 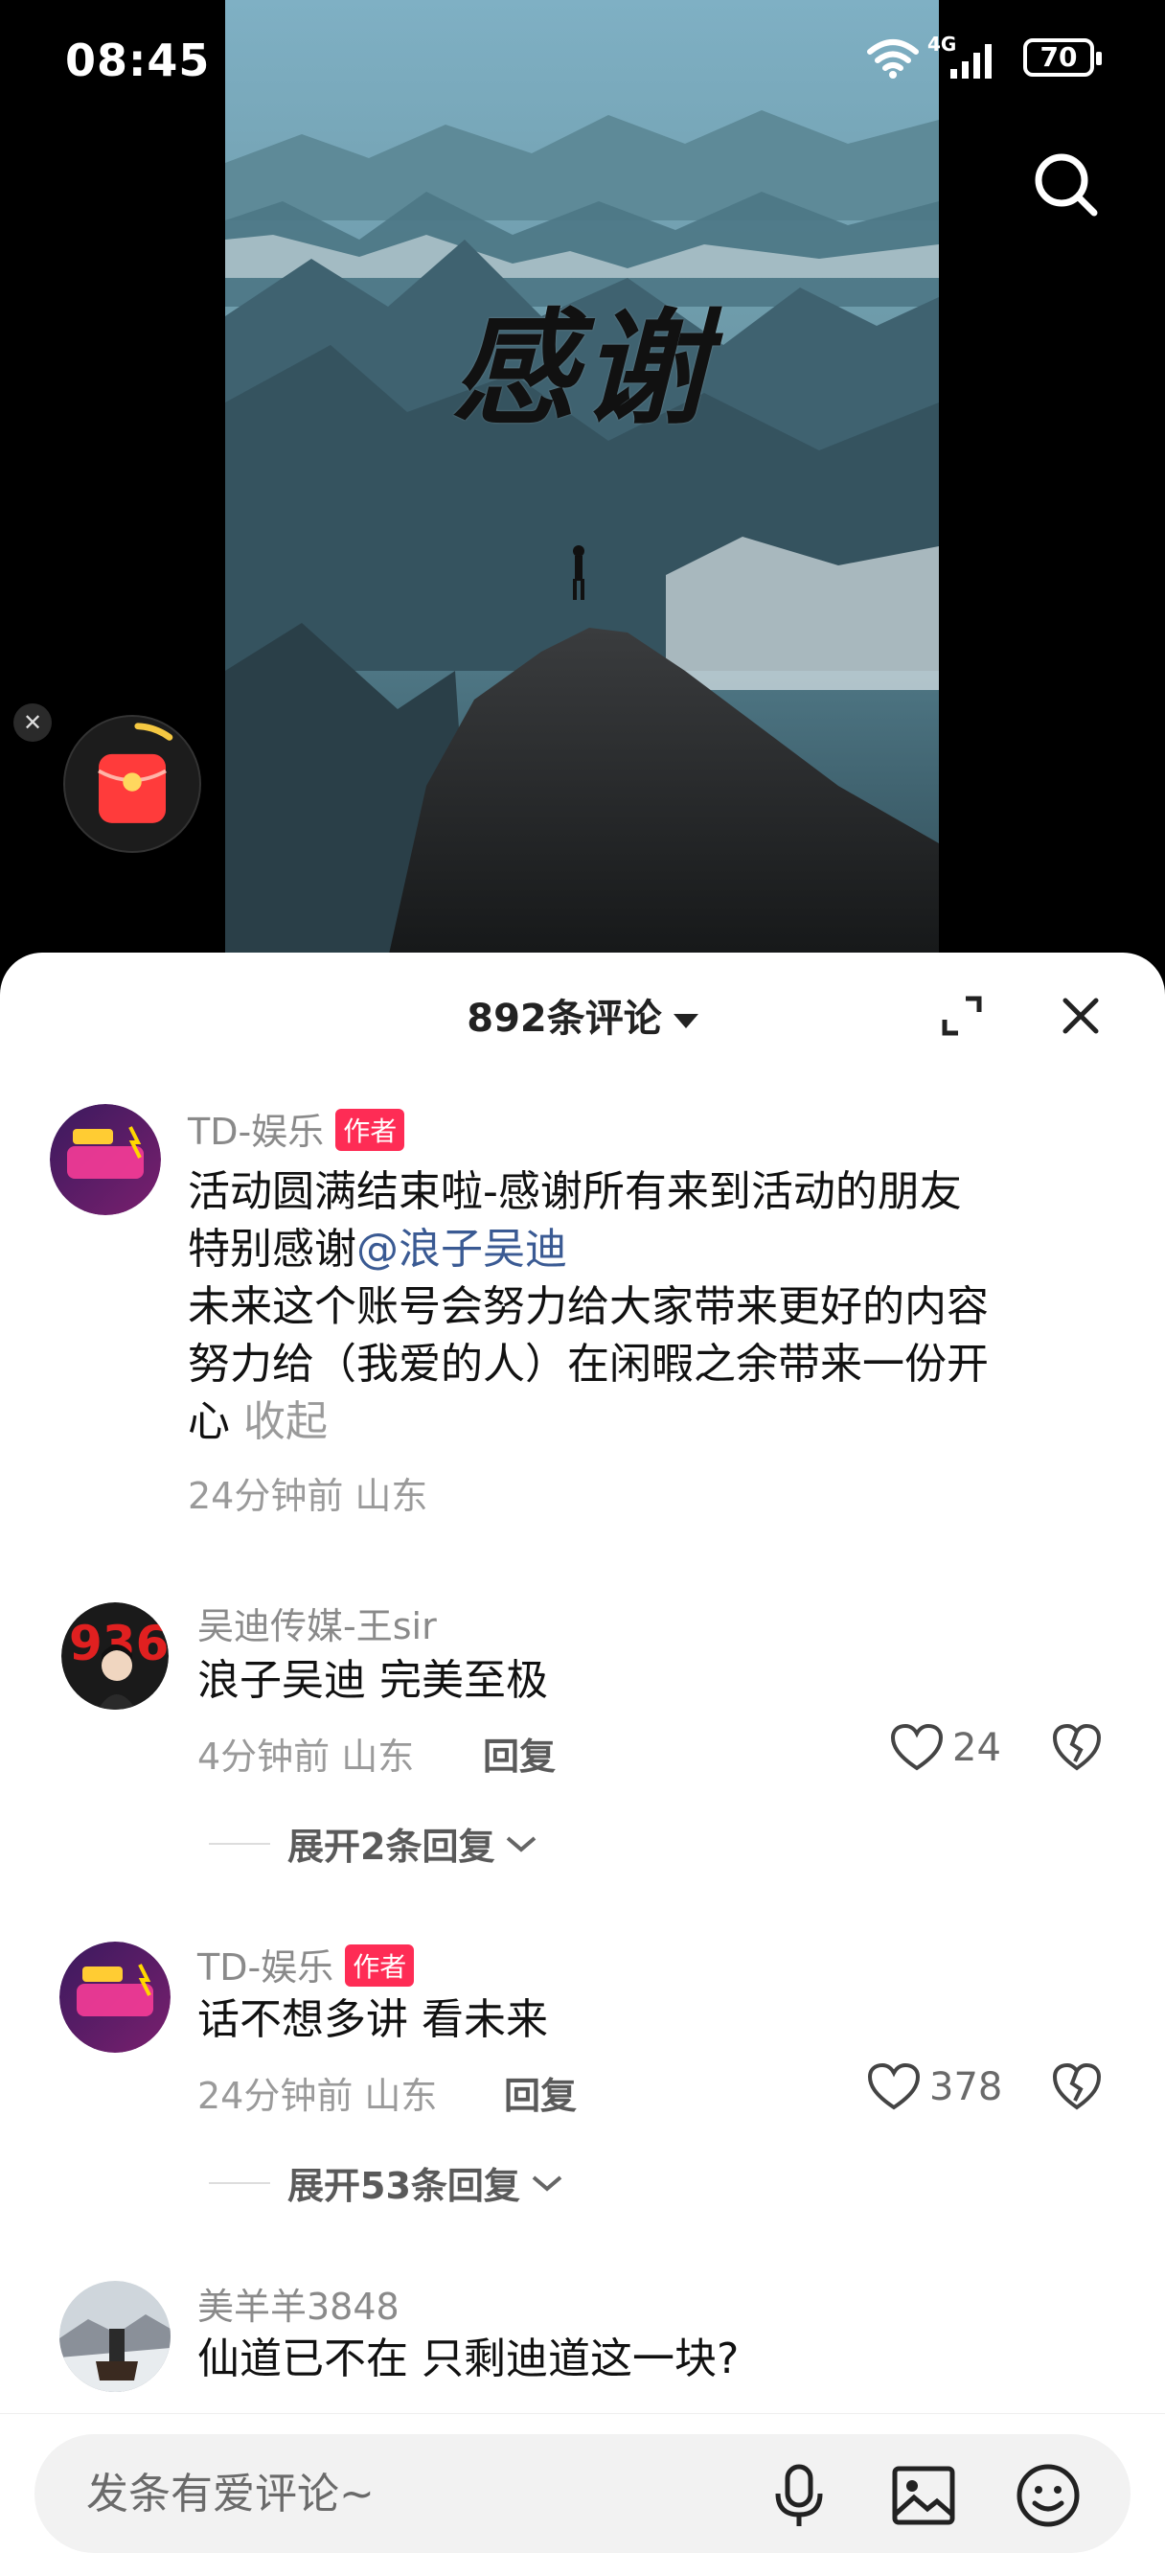 What do you see at coordinates (404, 2186) in the screenshot?
I see `expand-replies-label: 展开53条回复` at bounding box center [404, 2186].